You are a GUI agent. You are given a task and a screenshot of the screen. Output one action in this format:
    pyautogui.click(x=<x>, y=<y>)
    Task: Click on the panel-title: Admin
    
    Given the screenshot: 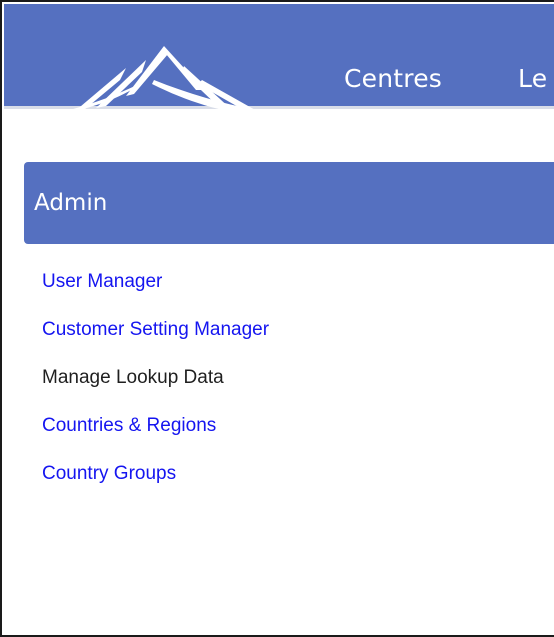 What is the action you would take?
    pyautogui.click(x=71, y=203)
    